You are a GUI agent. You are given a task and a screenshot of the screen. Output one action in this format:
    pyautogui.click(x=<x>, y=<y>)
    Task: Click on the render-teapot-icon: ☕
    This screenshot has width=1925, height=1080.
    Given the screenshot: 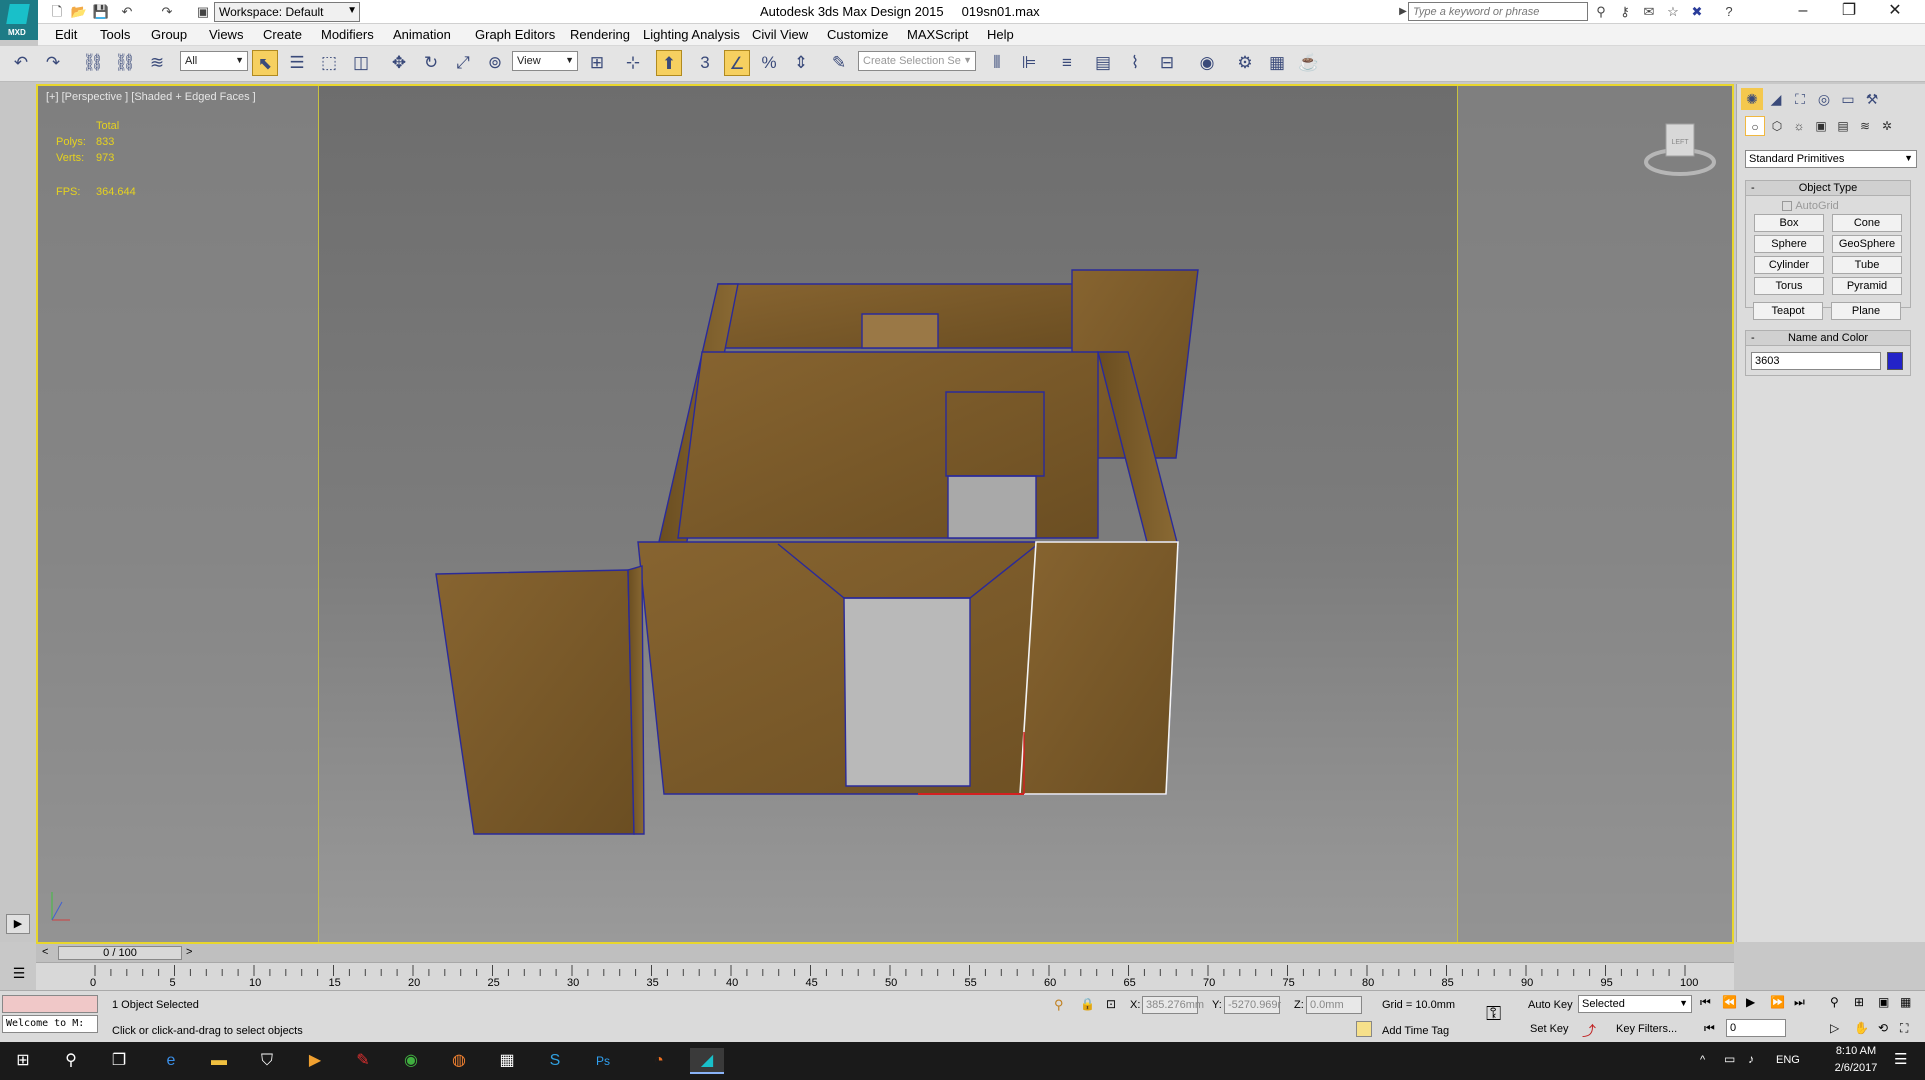 What is the action you would take?
    pyautogui.click(x=1309, y=63)
    